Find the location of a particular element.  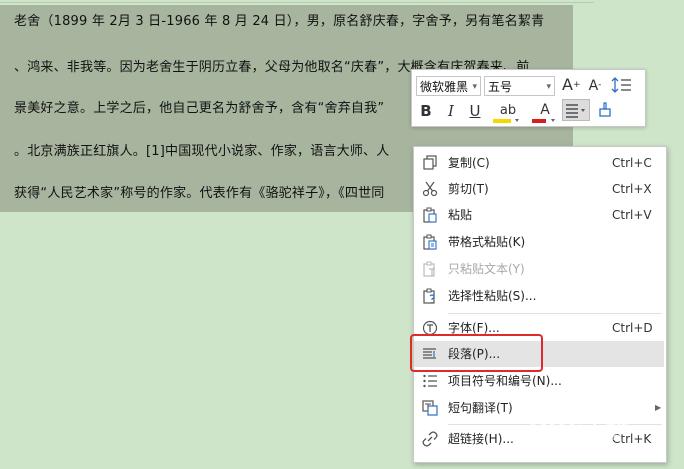

paragraph-align-button is located at coordinates (576, 110).